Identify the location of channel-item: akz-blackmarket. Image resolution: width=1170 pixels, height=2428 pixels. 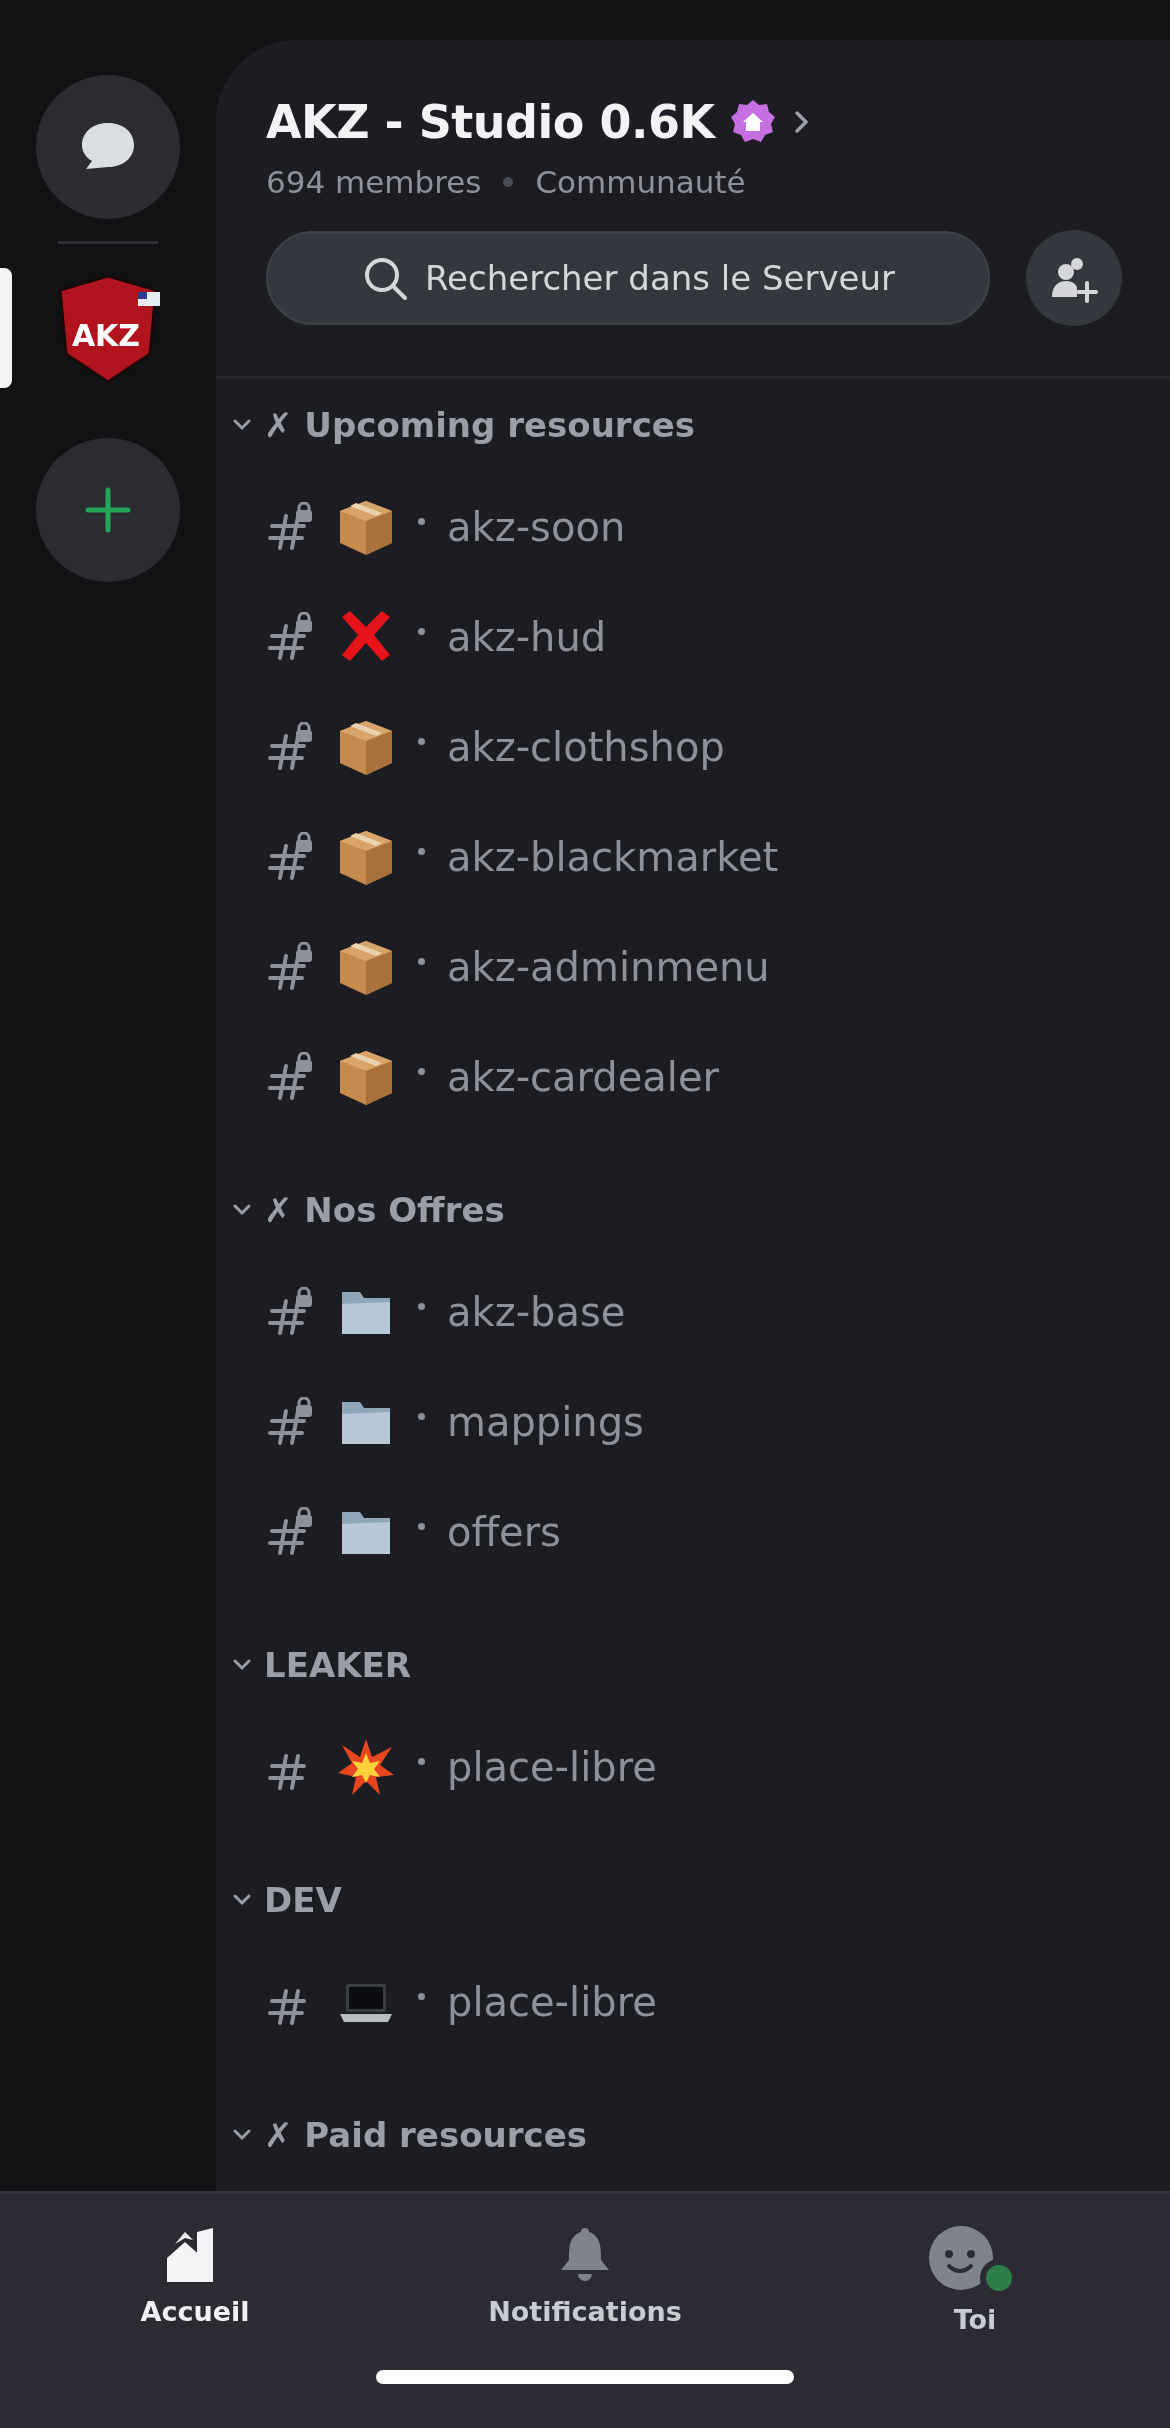
(497, 857).